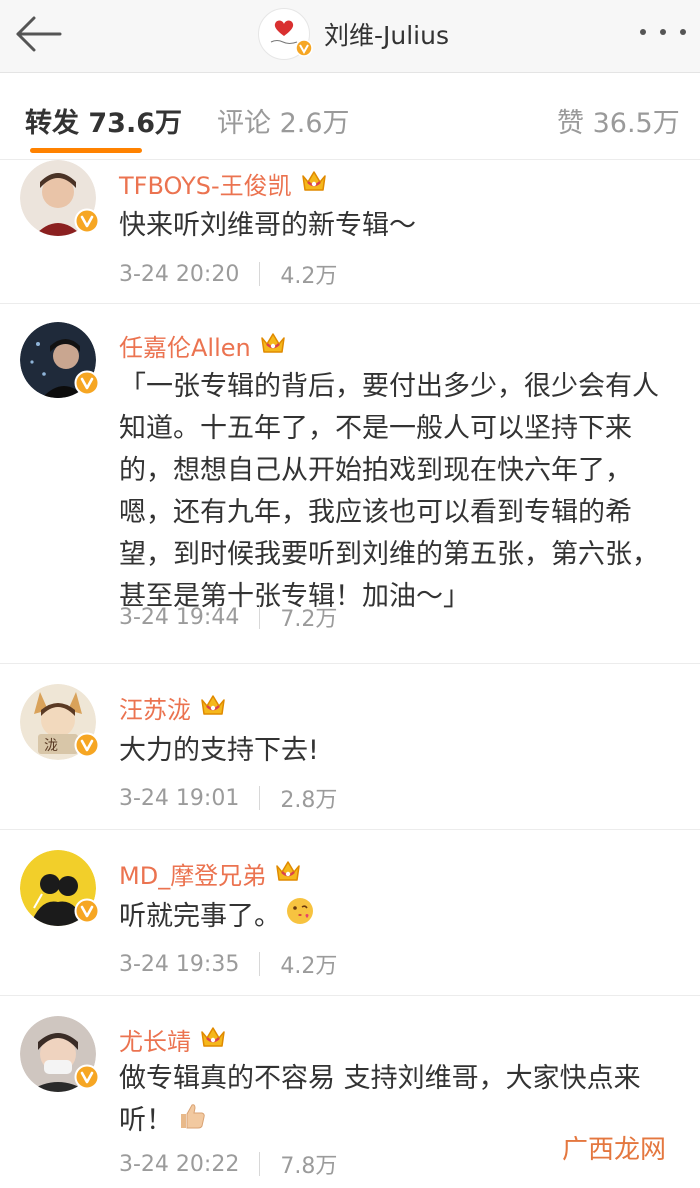  I want to click on like-count: 2.8万, so click(308, 798).